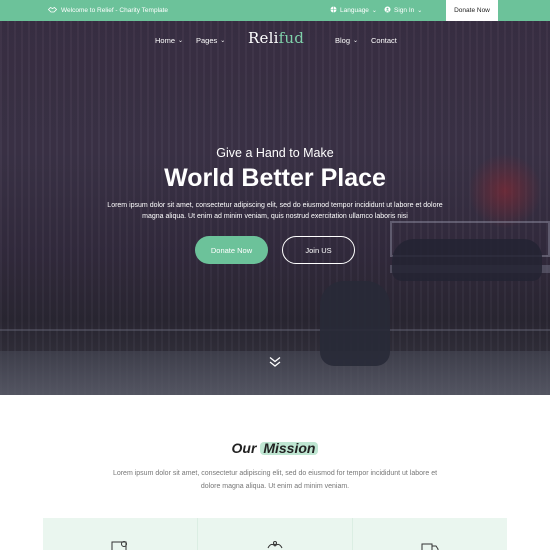  I want to click on hero-title: World Better Place, so click(275, 178).